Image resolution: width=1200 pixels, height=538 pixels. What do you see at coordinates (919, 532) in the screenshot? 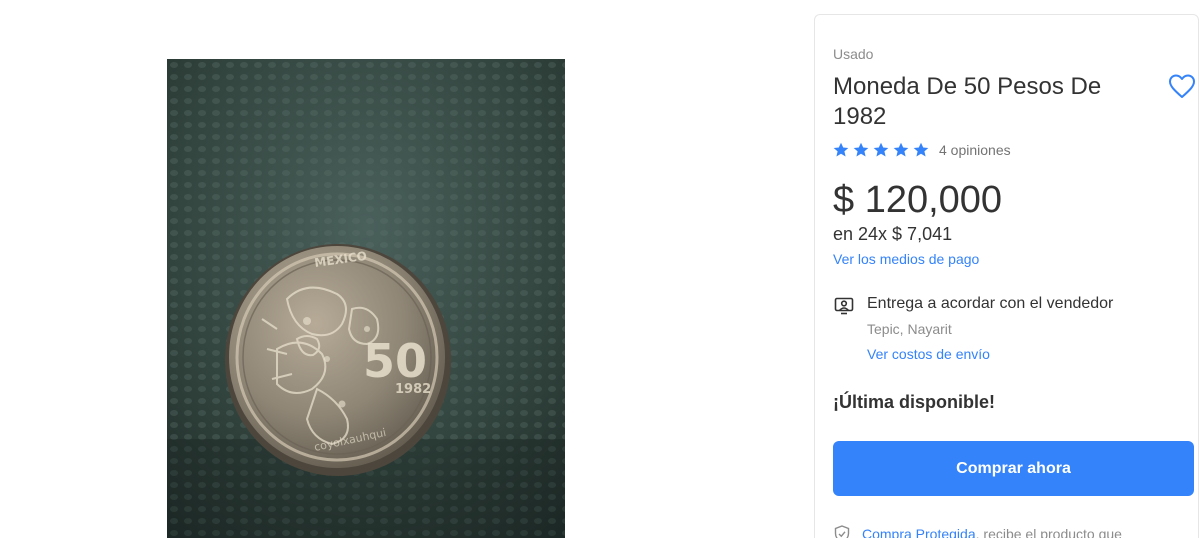
I see `protected-purchase-link: Compra Protegida` at bounding box center [919, 532].